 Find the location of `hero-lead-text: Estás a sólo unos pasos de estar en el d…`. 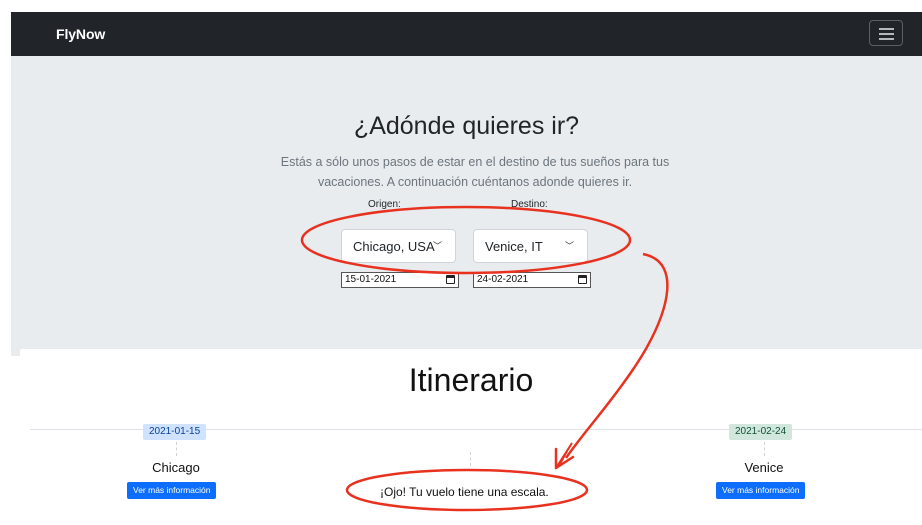

hero-lead-text: Estás a sólo unos pasos de estar en el d… is located at coordinates (475, 172).